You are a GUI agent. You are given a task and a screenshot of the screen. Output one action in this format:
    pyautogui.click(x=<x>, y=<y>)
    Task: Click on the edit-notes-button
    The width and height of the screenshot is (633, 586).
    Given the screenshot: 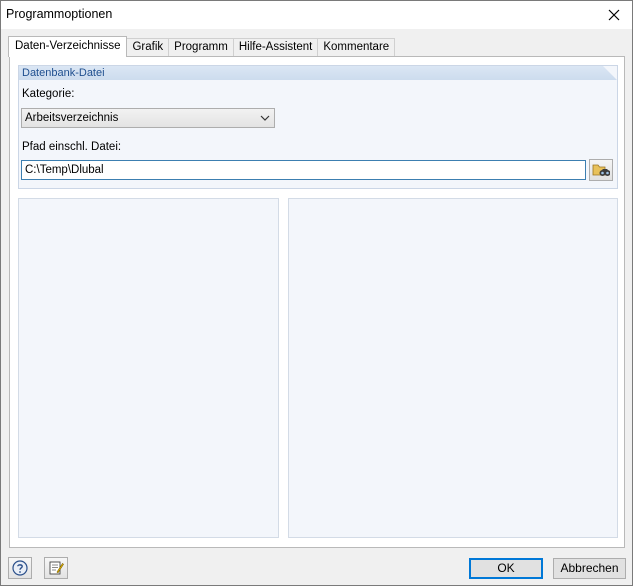 What is the action you would take?
    pyautogui.click(x=56, y=568)
    